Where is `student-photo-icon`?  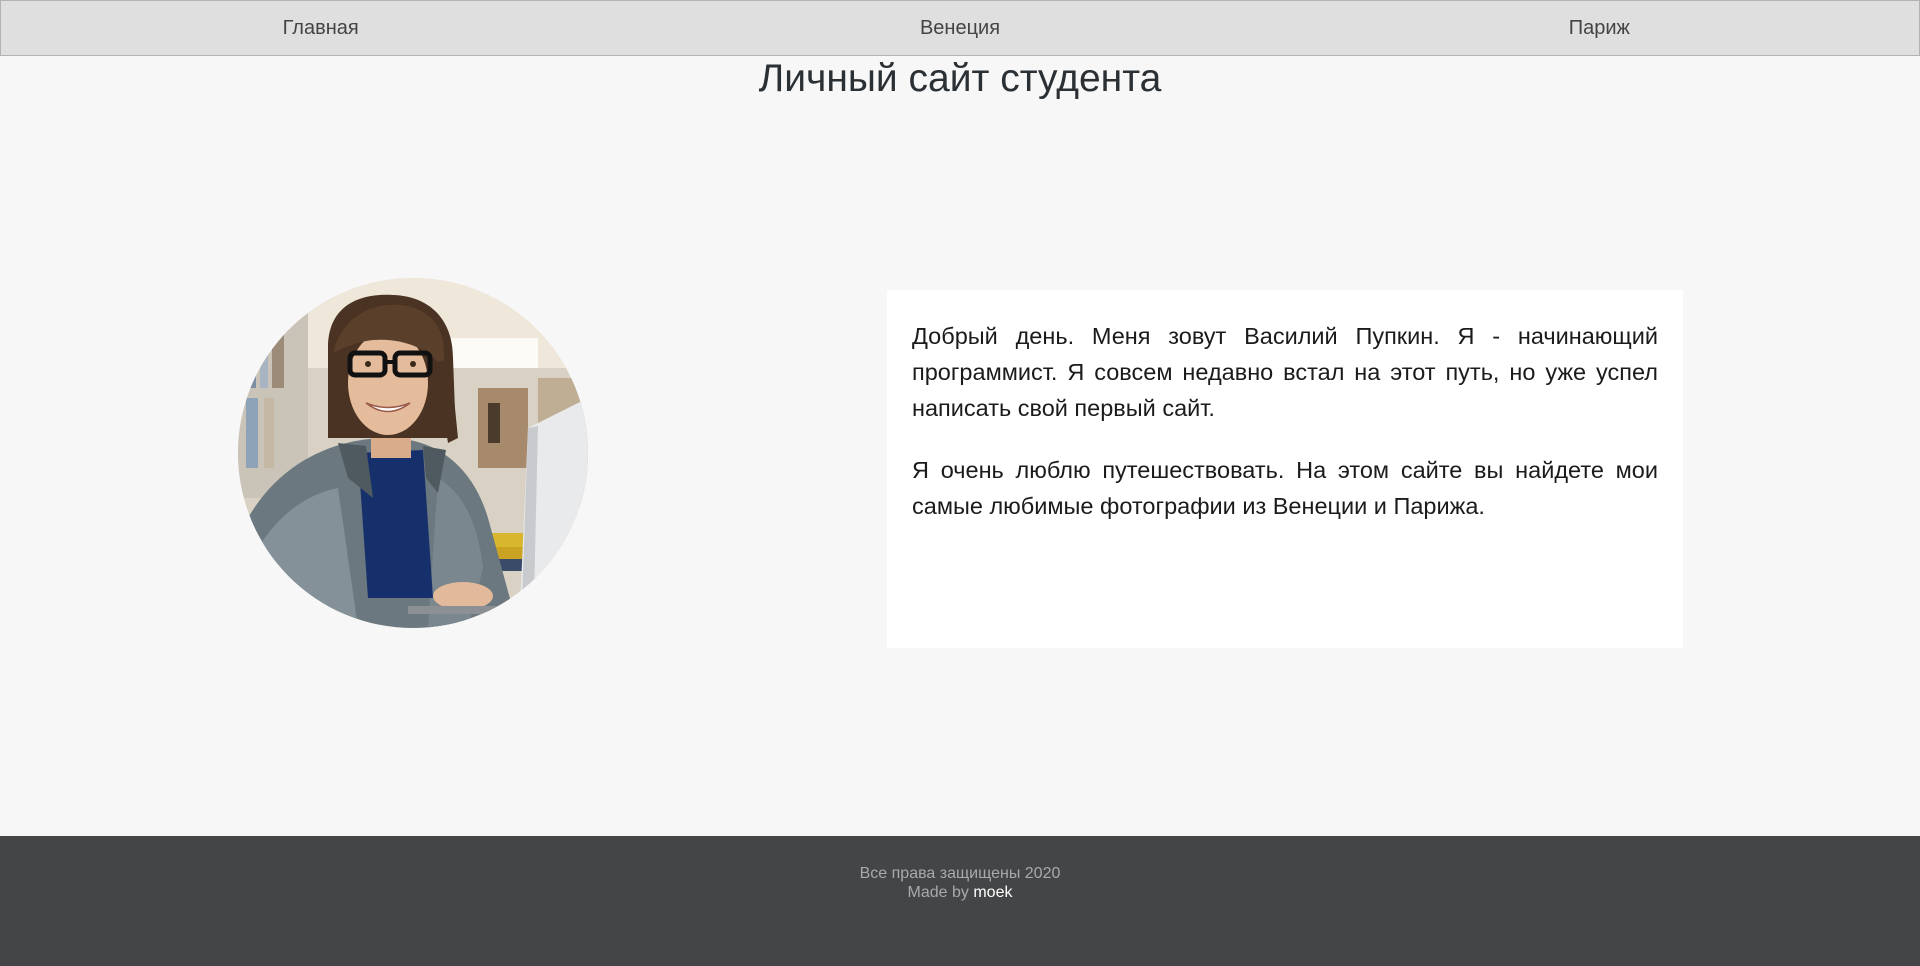 student-photo-icon is located at coordinates (413, 453).